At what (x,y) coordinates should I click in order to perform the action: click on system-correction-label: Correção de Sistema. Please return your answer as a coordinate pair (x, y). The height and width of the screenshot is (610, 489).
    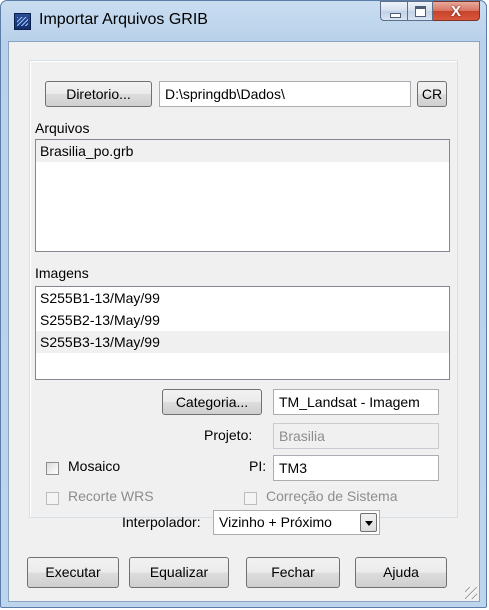
    Looking at the image, I should click on (332, 496).